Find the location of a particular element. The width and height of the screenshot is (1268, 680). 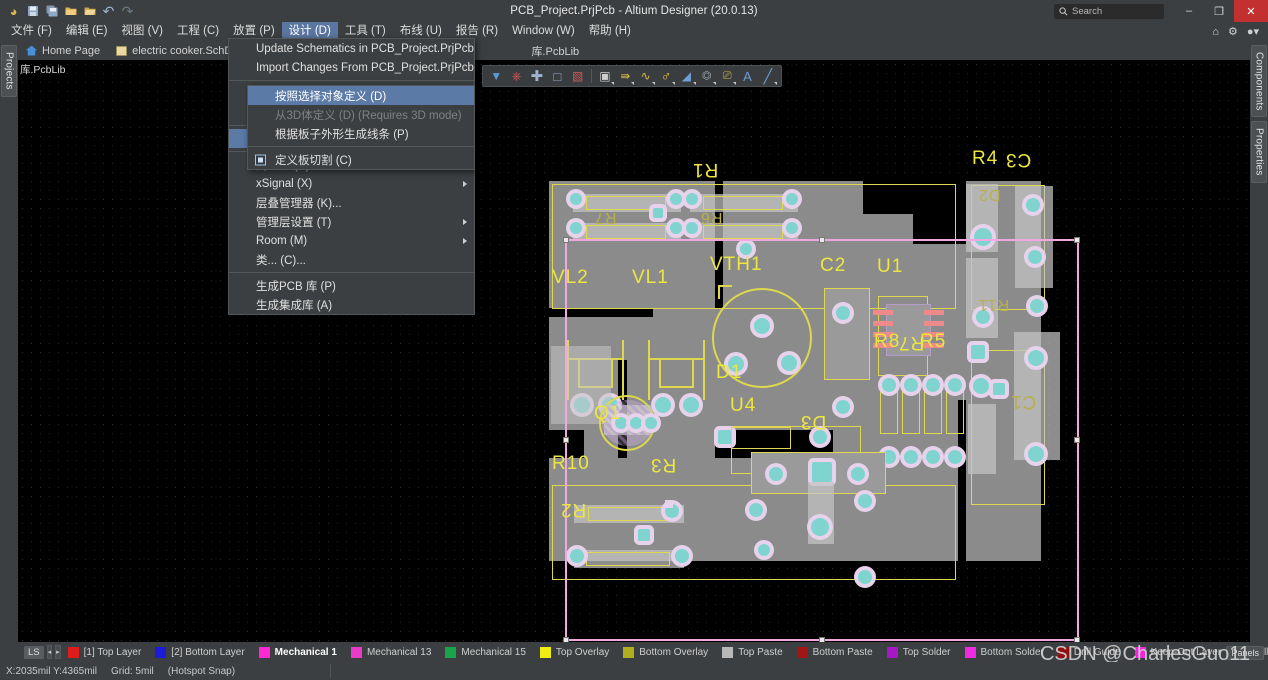

layer-prev-button: ◂ is located at coordinates (49, 652).